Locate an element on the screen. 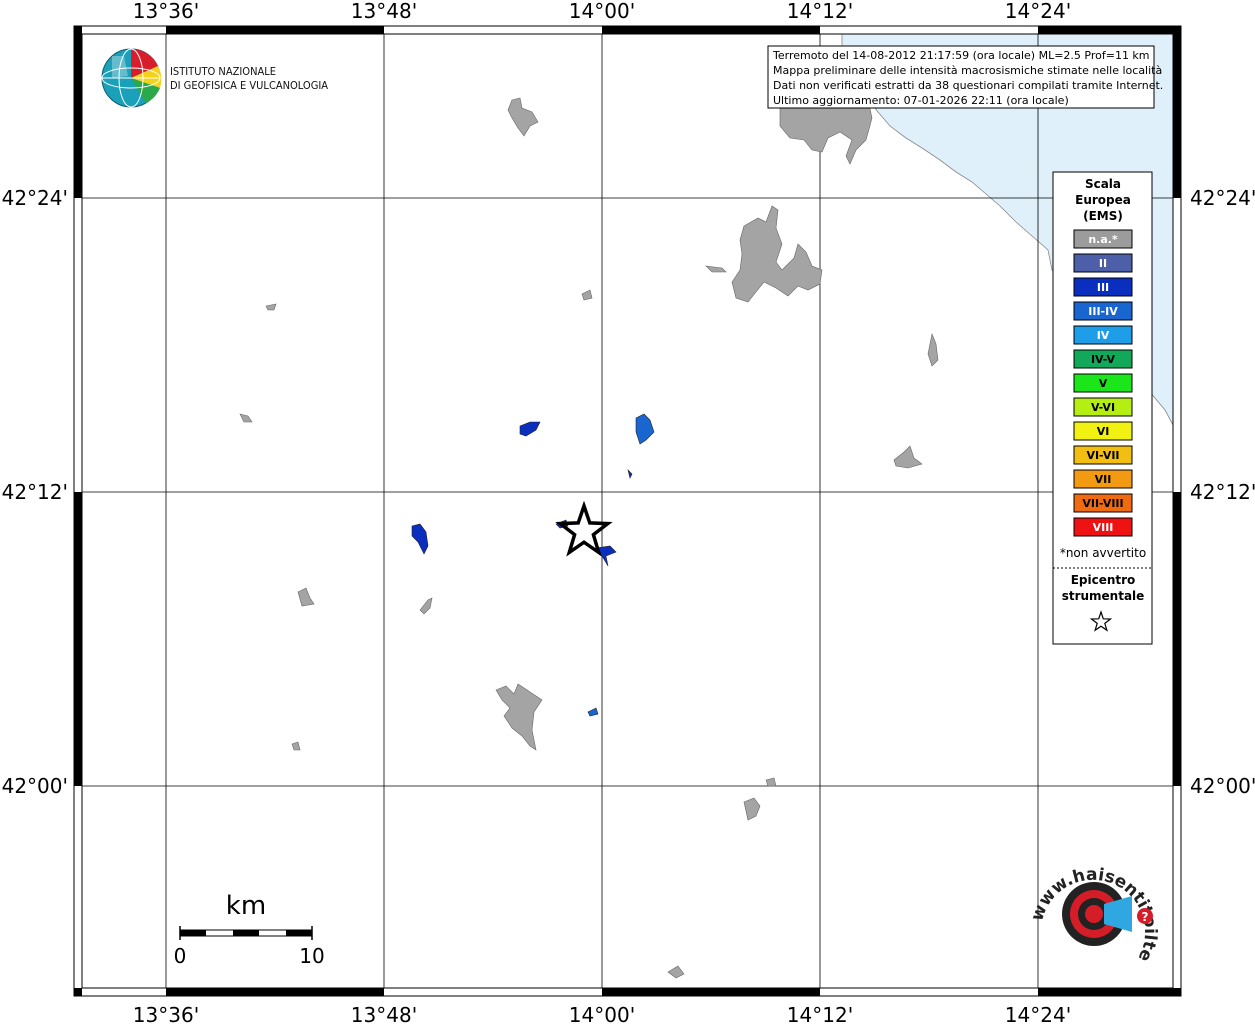 This screenshot has width=1255, height=1028. legend-swatch-label: V is located at coordinates (1103, 383).